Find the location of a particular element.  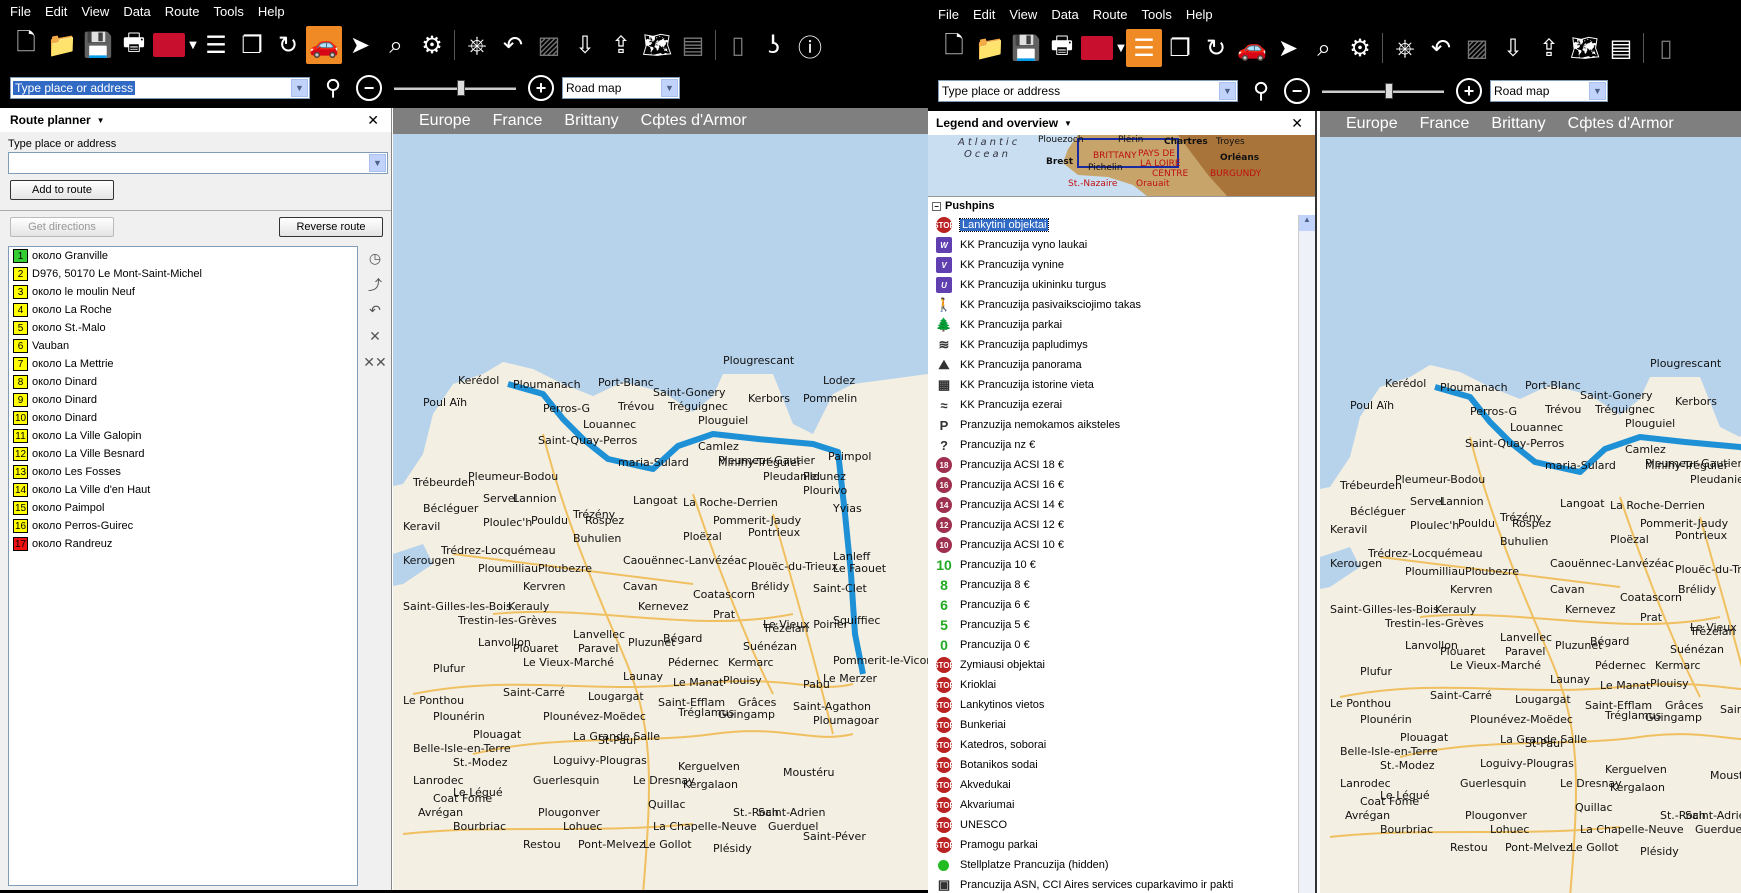

pushpin-item: U KK Prancuzija ukininku turgus is located at coordinates (1112, 285).